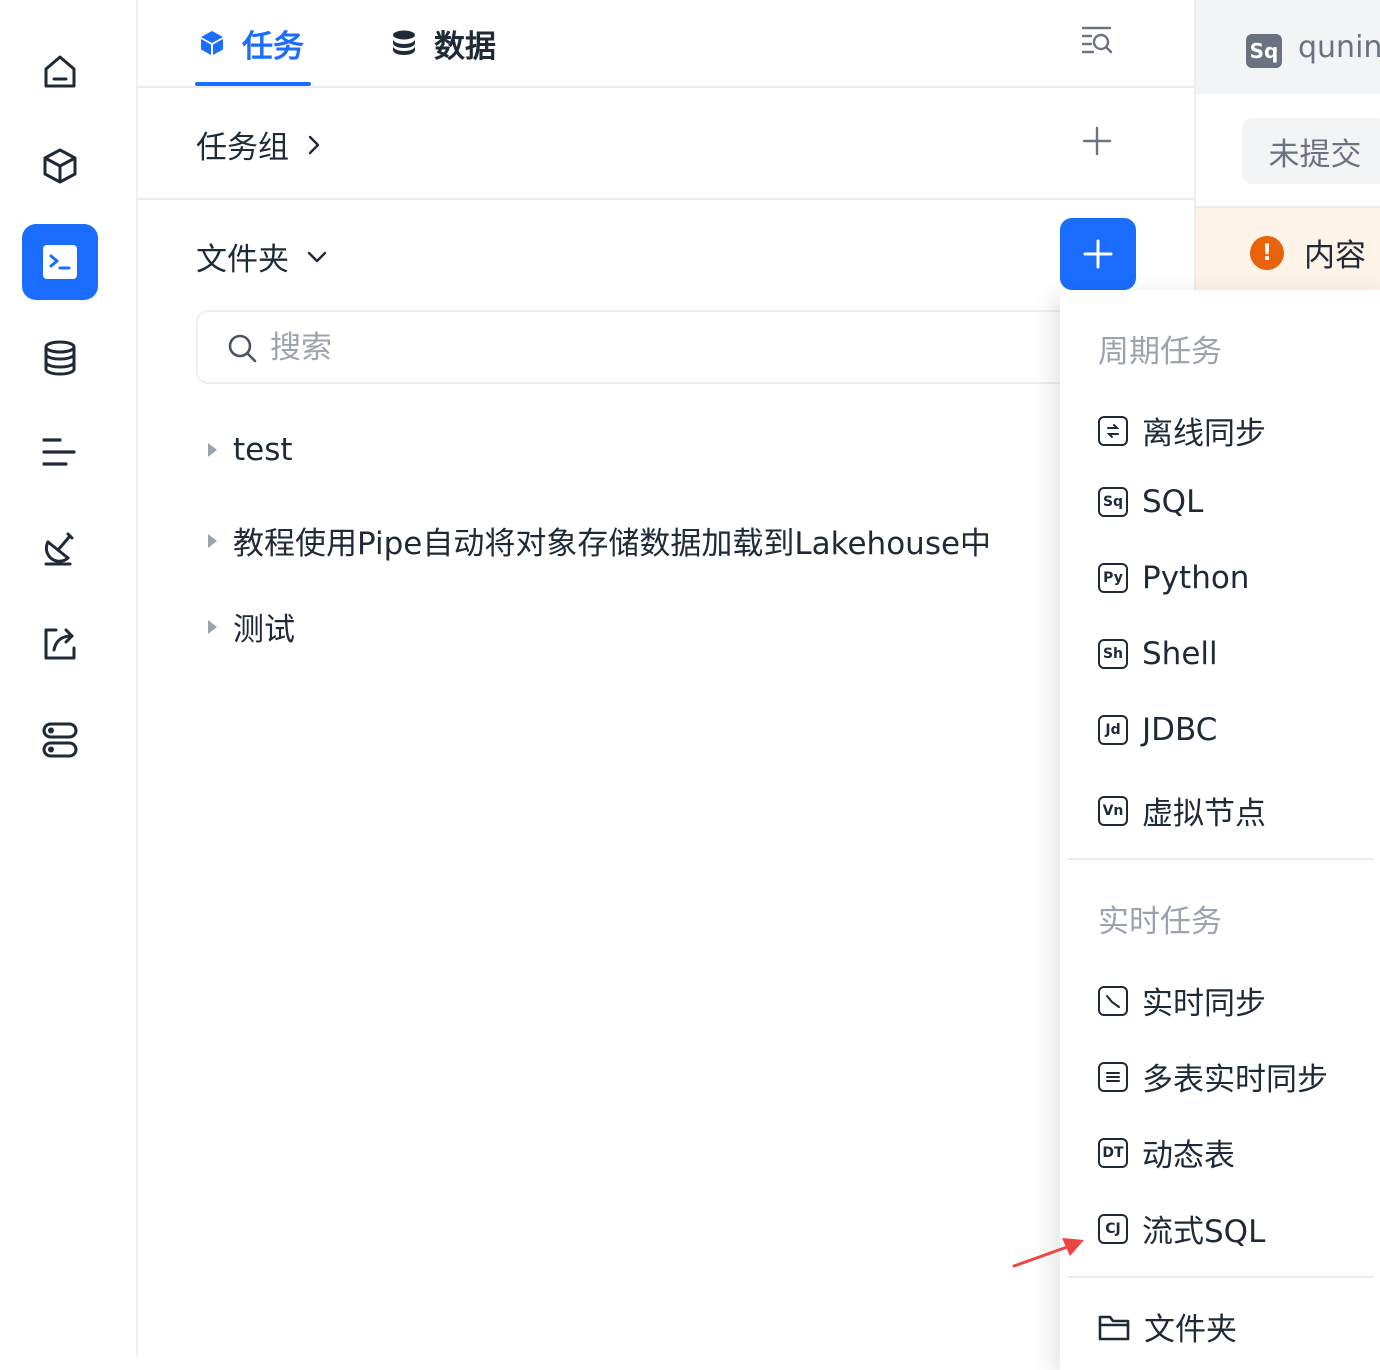 The image size is (1380, 1370). I want to click on menu-item-virtual-node: Vn 虚拟节点, so click(1182, 810).